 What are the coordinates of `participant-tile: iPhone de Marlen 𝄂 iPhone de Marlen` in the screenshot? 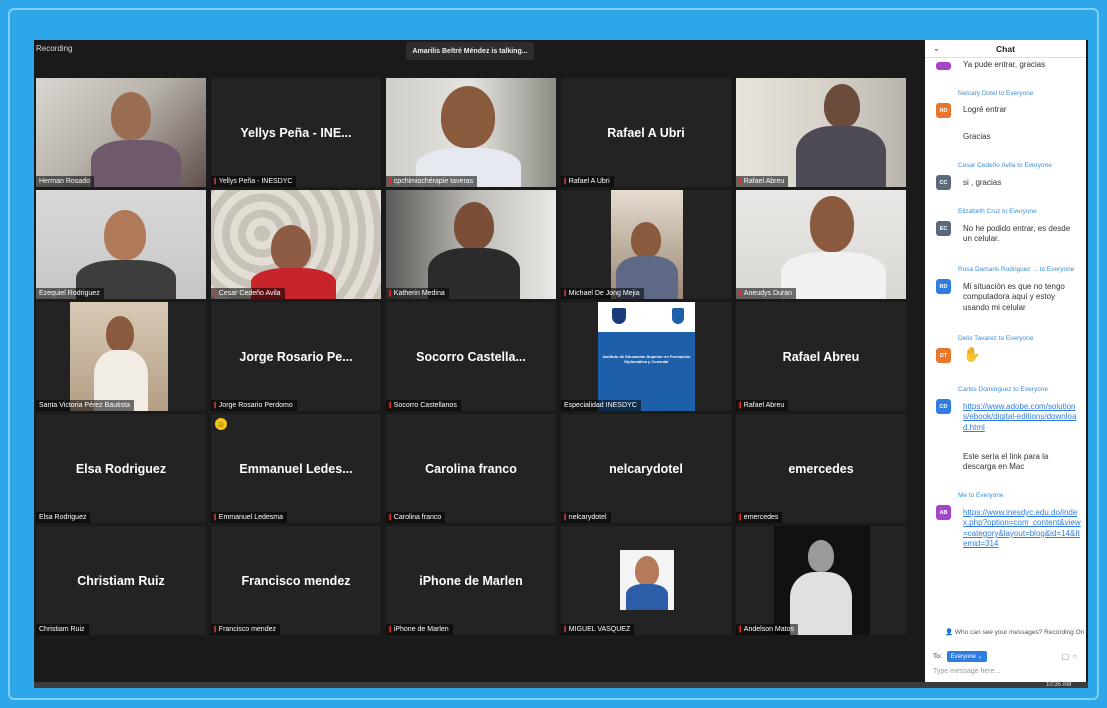 It's located at (471, 580).